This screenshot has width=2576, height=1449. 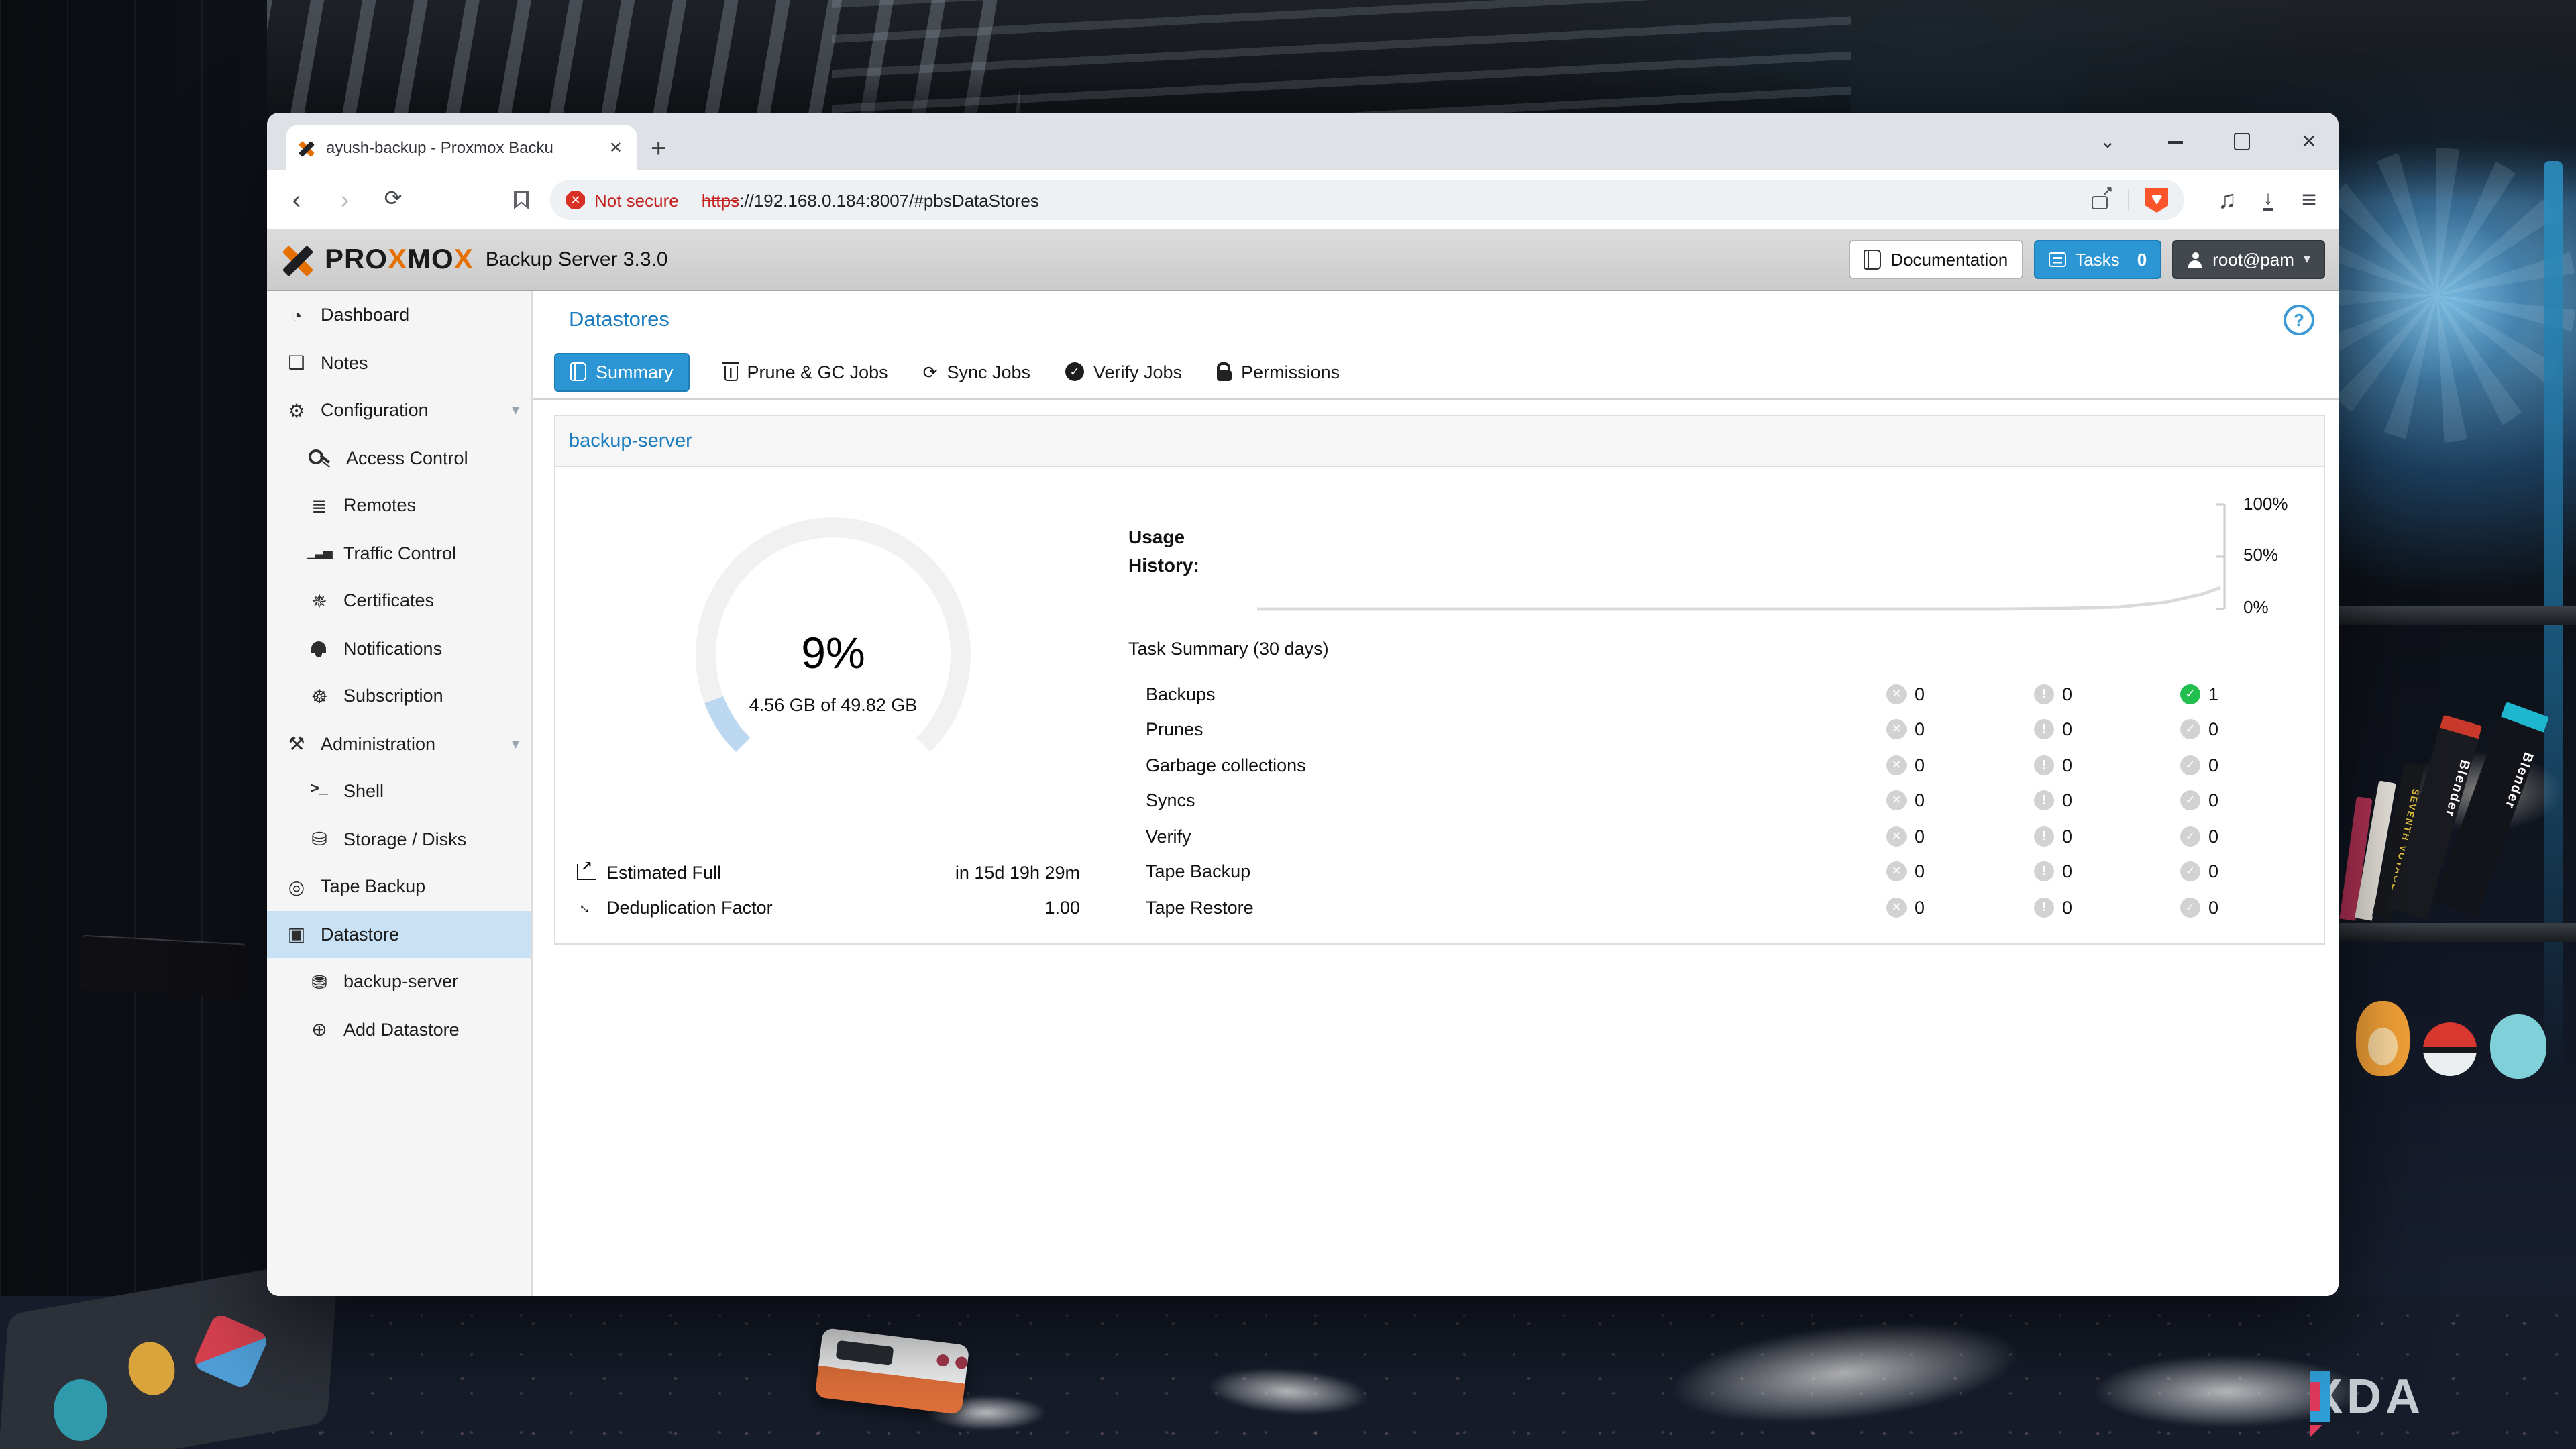 What do you see at coordinates (2156, 200) in the screenshot?
I see `brave-shield-icon` at bounding box center [2156, 200].